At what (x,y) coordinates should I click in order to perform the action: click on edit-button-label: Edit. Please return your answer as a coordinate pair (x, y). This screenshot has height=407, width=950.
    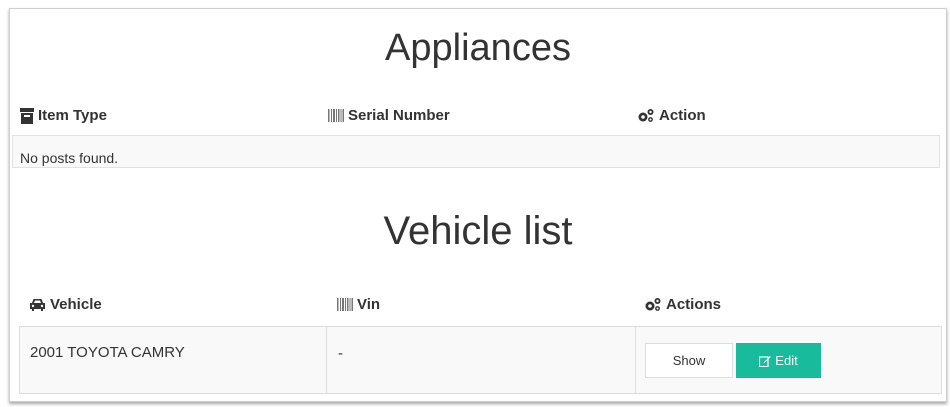
    Looking at the image, I should click on (786, 360).